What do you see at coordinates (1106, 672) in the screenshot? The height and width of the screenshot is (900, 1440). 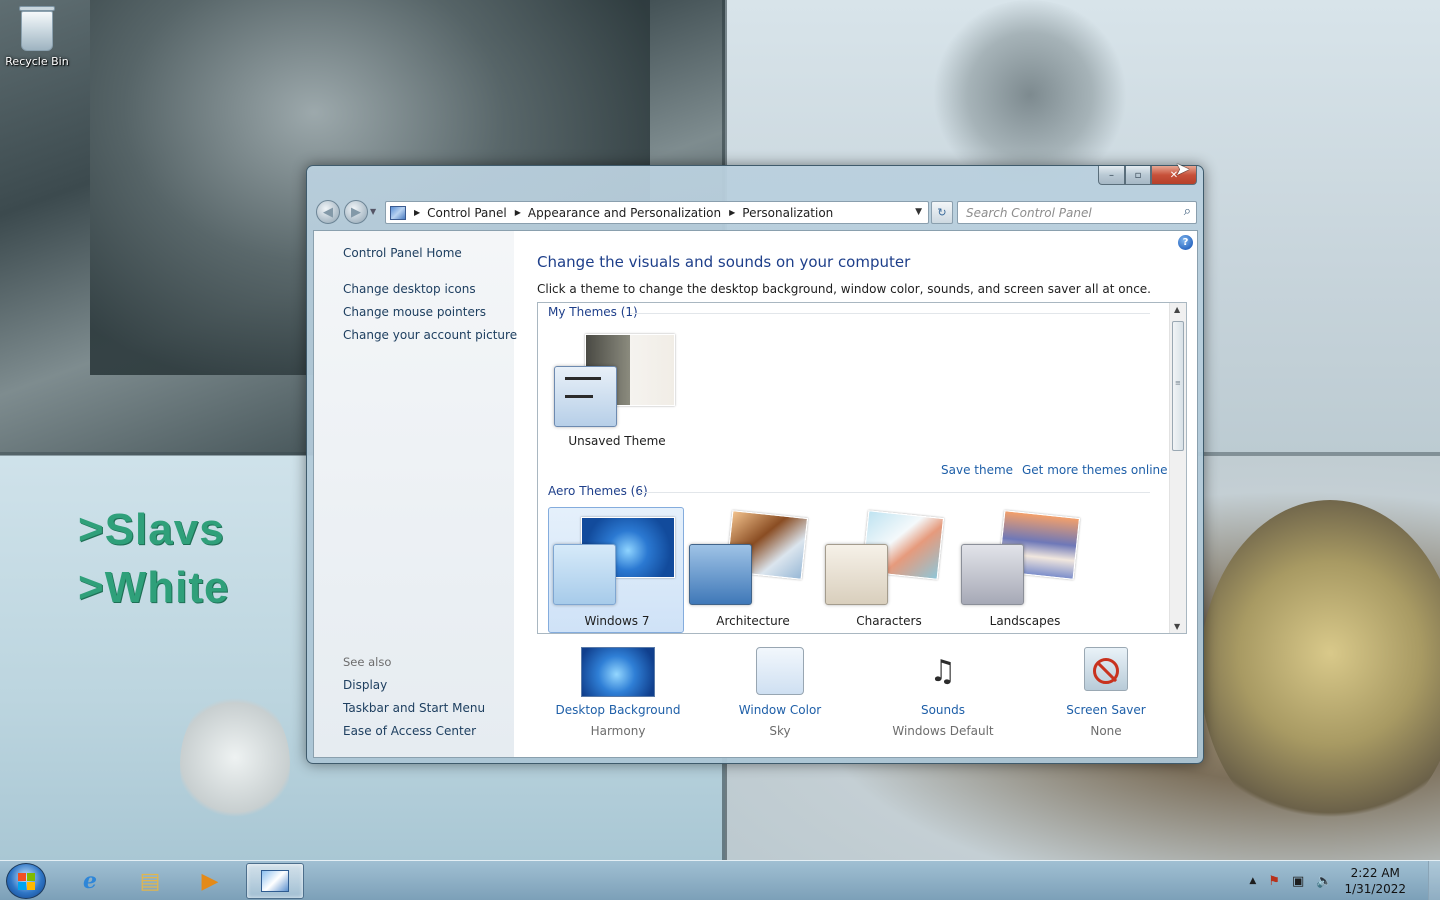 I see `screen-saver-icon` at bounding box center [1106, 672].